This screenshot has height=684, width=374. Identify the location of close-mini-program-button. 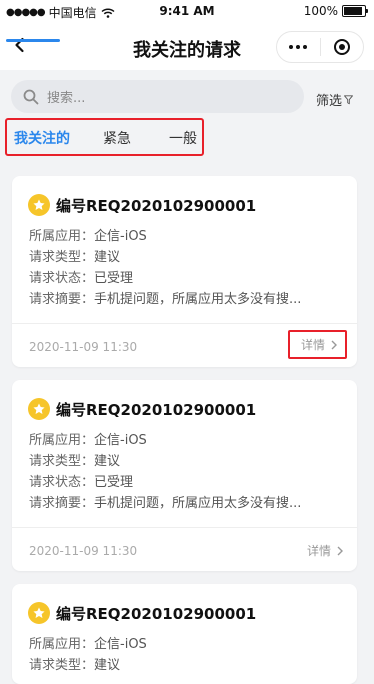
(342, 47).